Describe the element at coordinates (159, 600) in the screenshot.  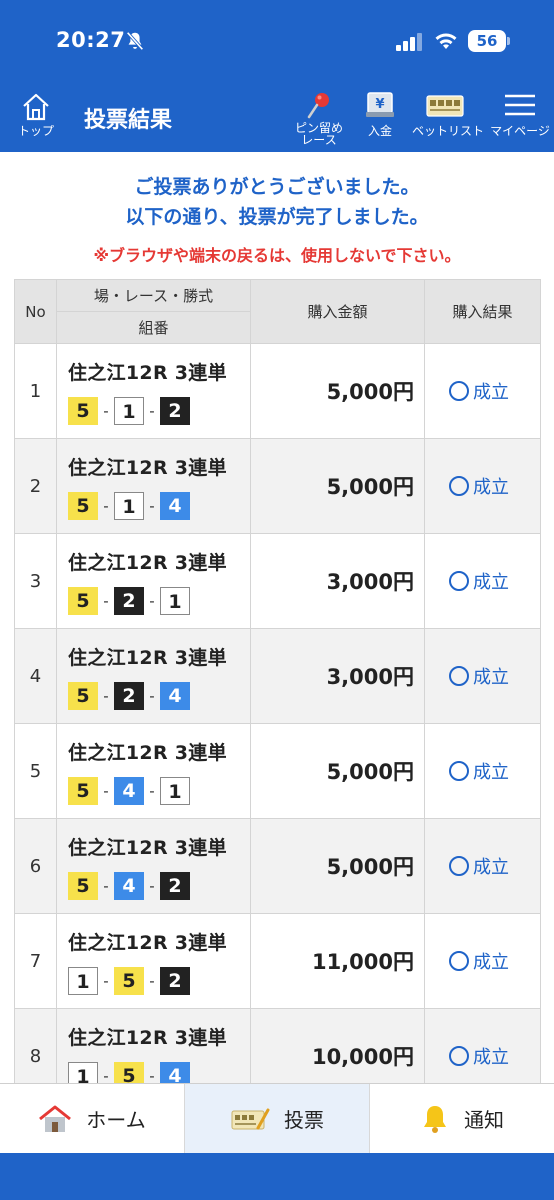
I see `combination: 5-2-1` at that location.